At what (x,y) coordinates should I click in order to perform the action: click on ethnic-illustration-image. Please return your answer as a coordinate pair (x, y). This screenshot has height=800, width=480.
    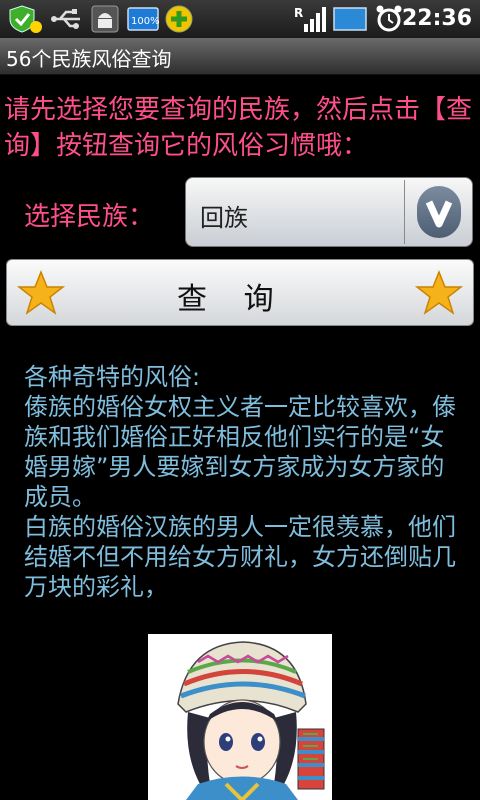
    Looking at the image, I should click on (240, 717).